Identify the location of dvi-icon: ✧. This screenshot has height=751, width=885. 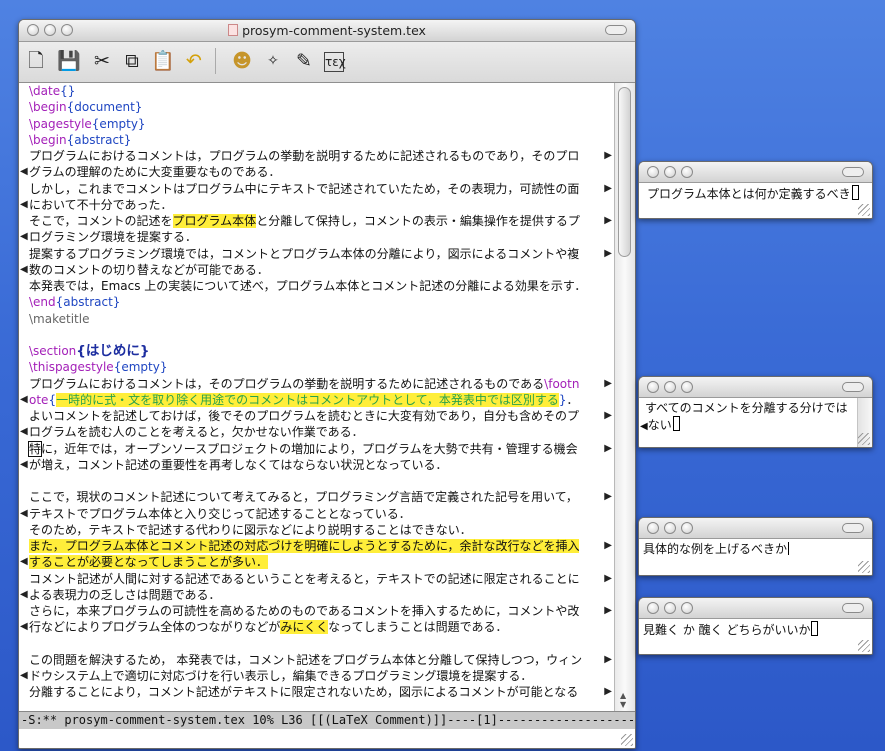
(273, 61).